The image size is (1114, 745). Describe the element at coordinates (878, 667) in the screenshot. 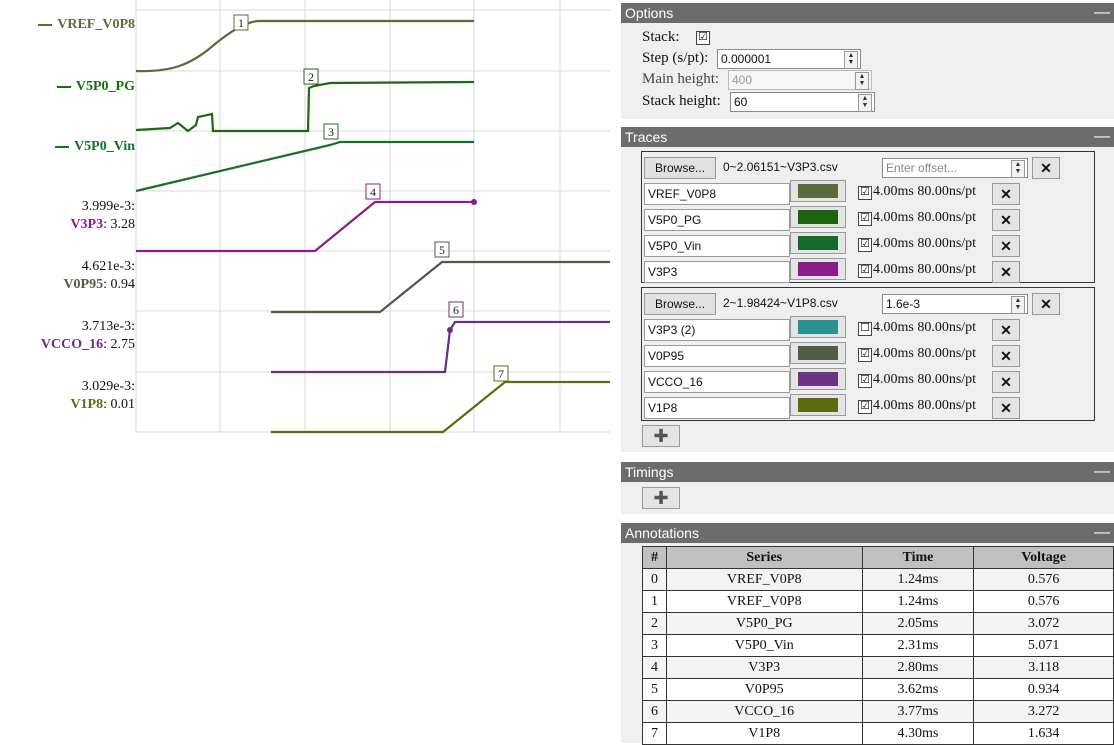

I see `table-row: 4 V3P3 2.80ms 3.118` at that location.